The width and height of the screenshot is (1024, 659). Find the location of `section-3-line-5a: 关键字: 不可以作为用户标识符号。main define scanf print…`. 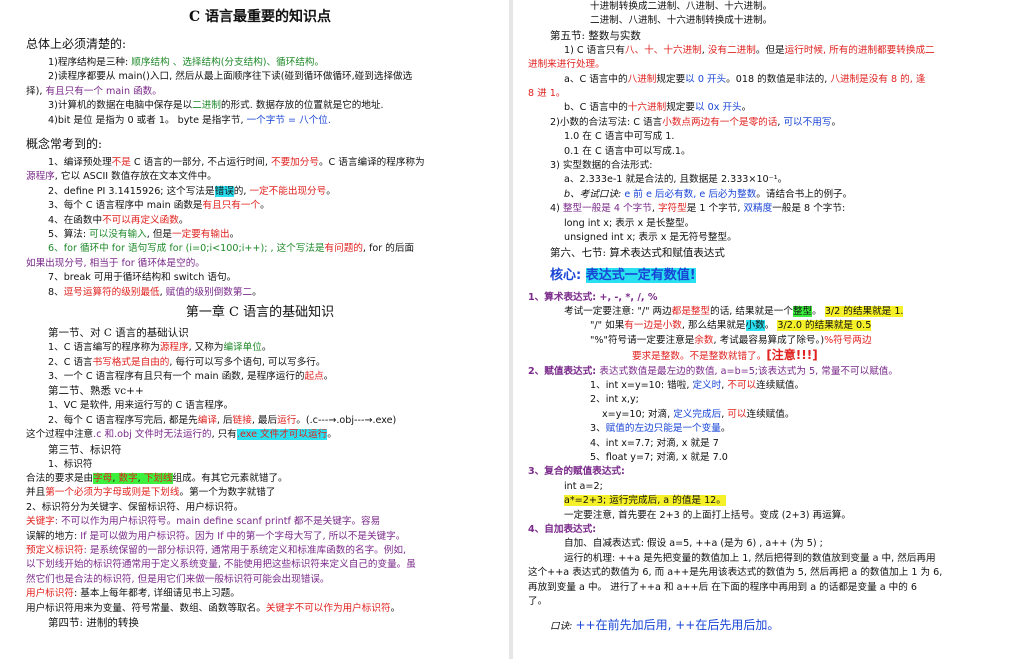

section-3-line-5a: 关键字: 不可以作为用户标识符号。main define scanf print… is located at coordinates (203, 522).